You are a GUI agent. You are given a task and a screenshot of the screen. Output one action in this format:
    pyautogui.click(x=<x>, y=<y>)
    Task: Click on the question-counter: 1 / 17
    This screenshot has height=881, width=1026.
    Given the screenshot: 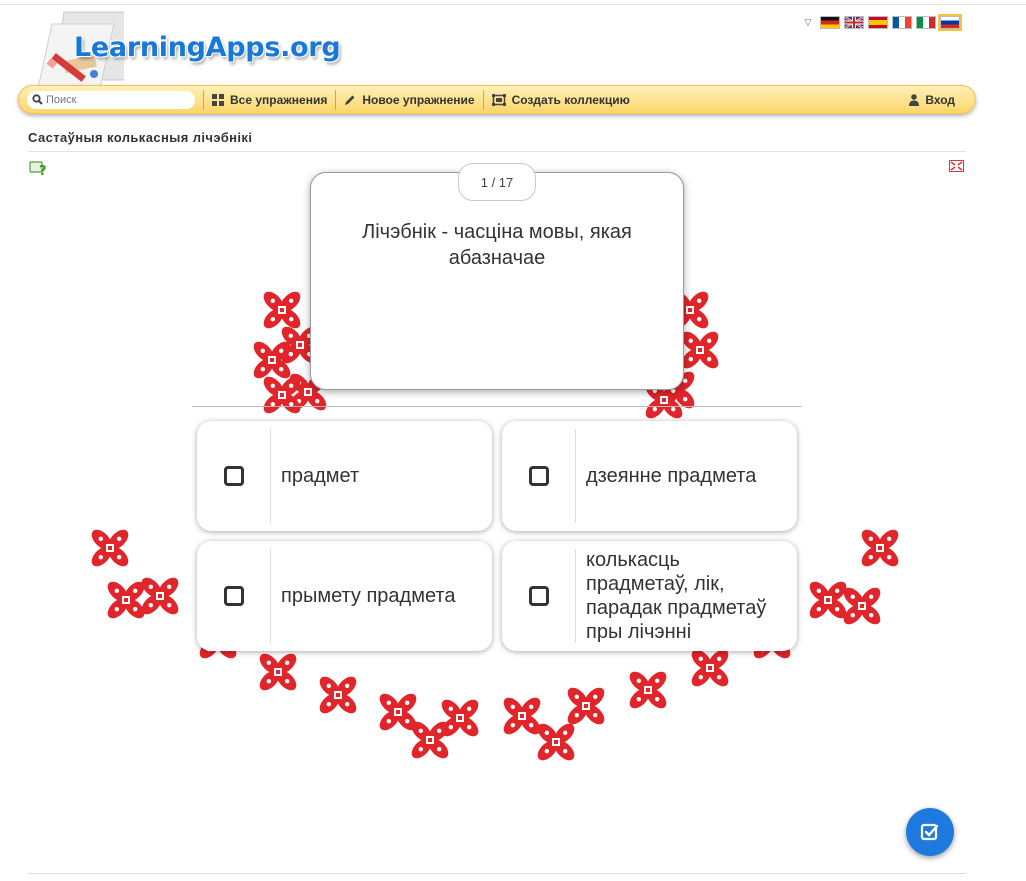 What is the action you would take?
    pyautogui.click(x=497, y=182)
    